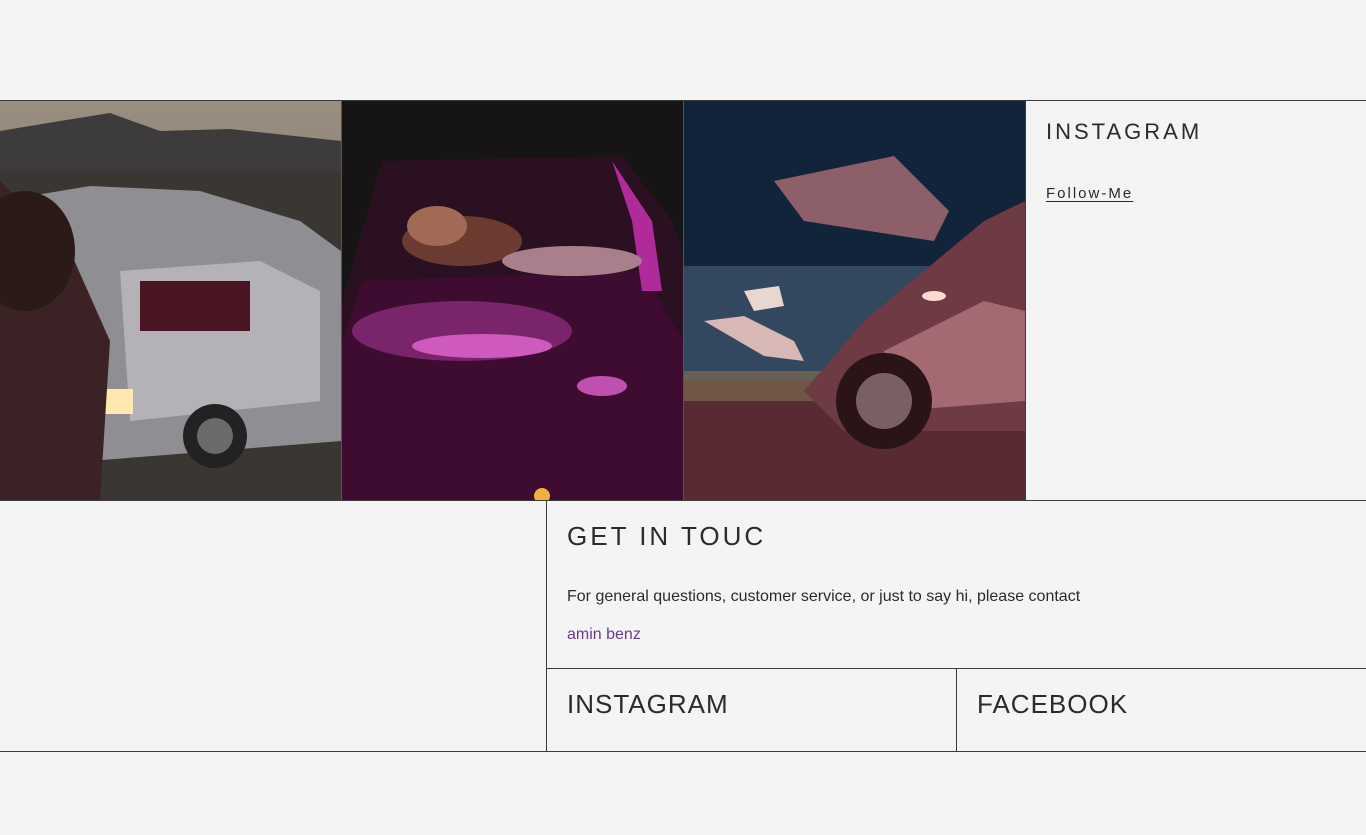 The image size is (1366, 835). What do you see at coordinates (1089, 193) in the screenshot?
I see `follow-me-link: Follow-Me` at bounding box center [1089, 193].